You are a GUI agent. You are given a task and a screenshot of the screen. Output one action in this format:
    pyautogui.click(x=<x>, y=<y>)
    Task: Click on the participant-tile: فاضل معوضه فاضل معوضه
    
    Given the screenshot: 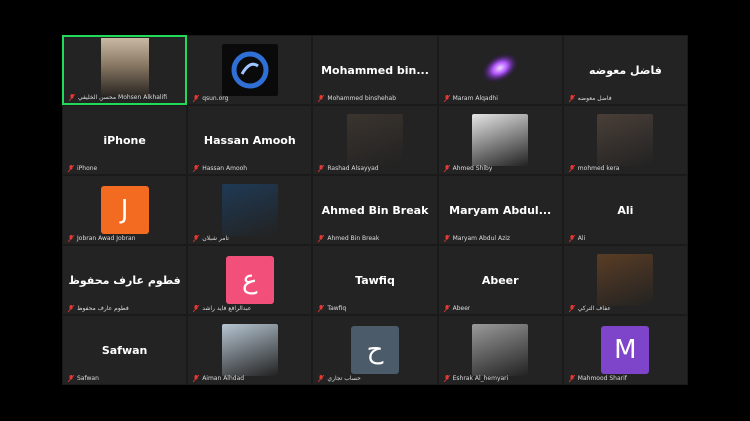 What is the action you would take?
    pyautogui.click(x=625, y=70)
    